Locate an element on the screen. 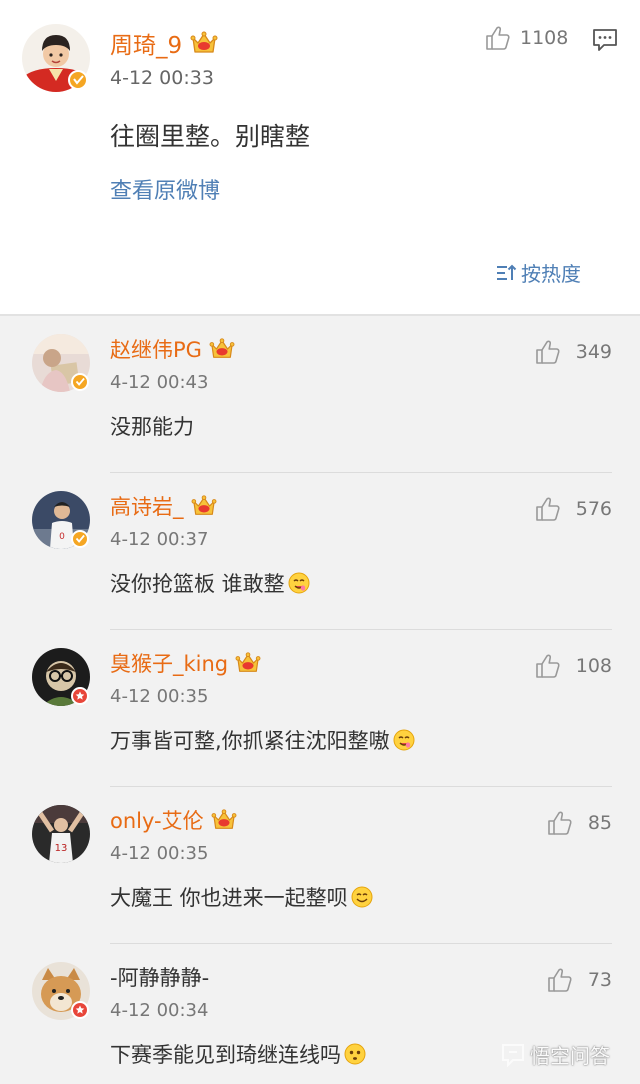  comment-text: 万事皆可整,你抓紧往沈阳整嗷 is located at coordinates (263, 740).